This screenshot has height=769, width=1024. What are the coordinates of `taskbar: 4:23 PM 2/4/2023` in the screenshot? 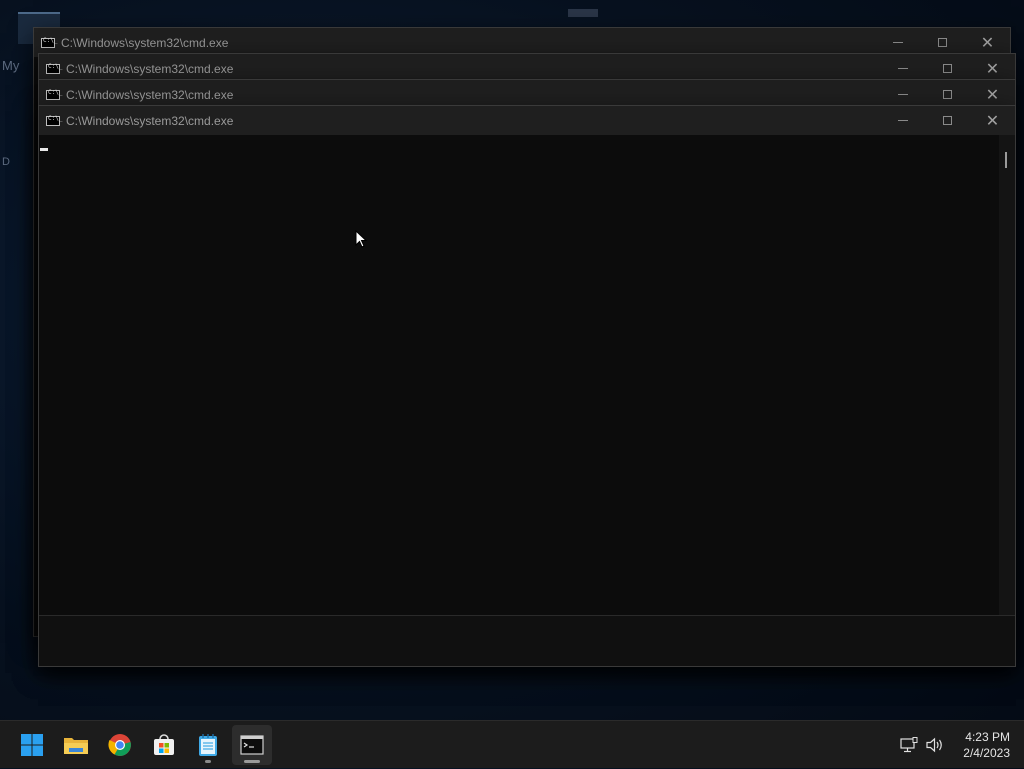 It's located at (512, 744).